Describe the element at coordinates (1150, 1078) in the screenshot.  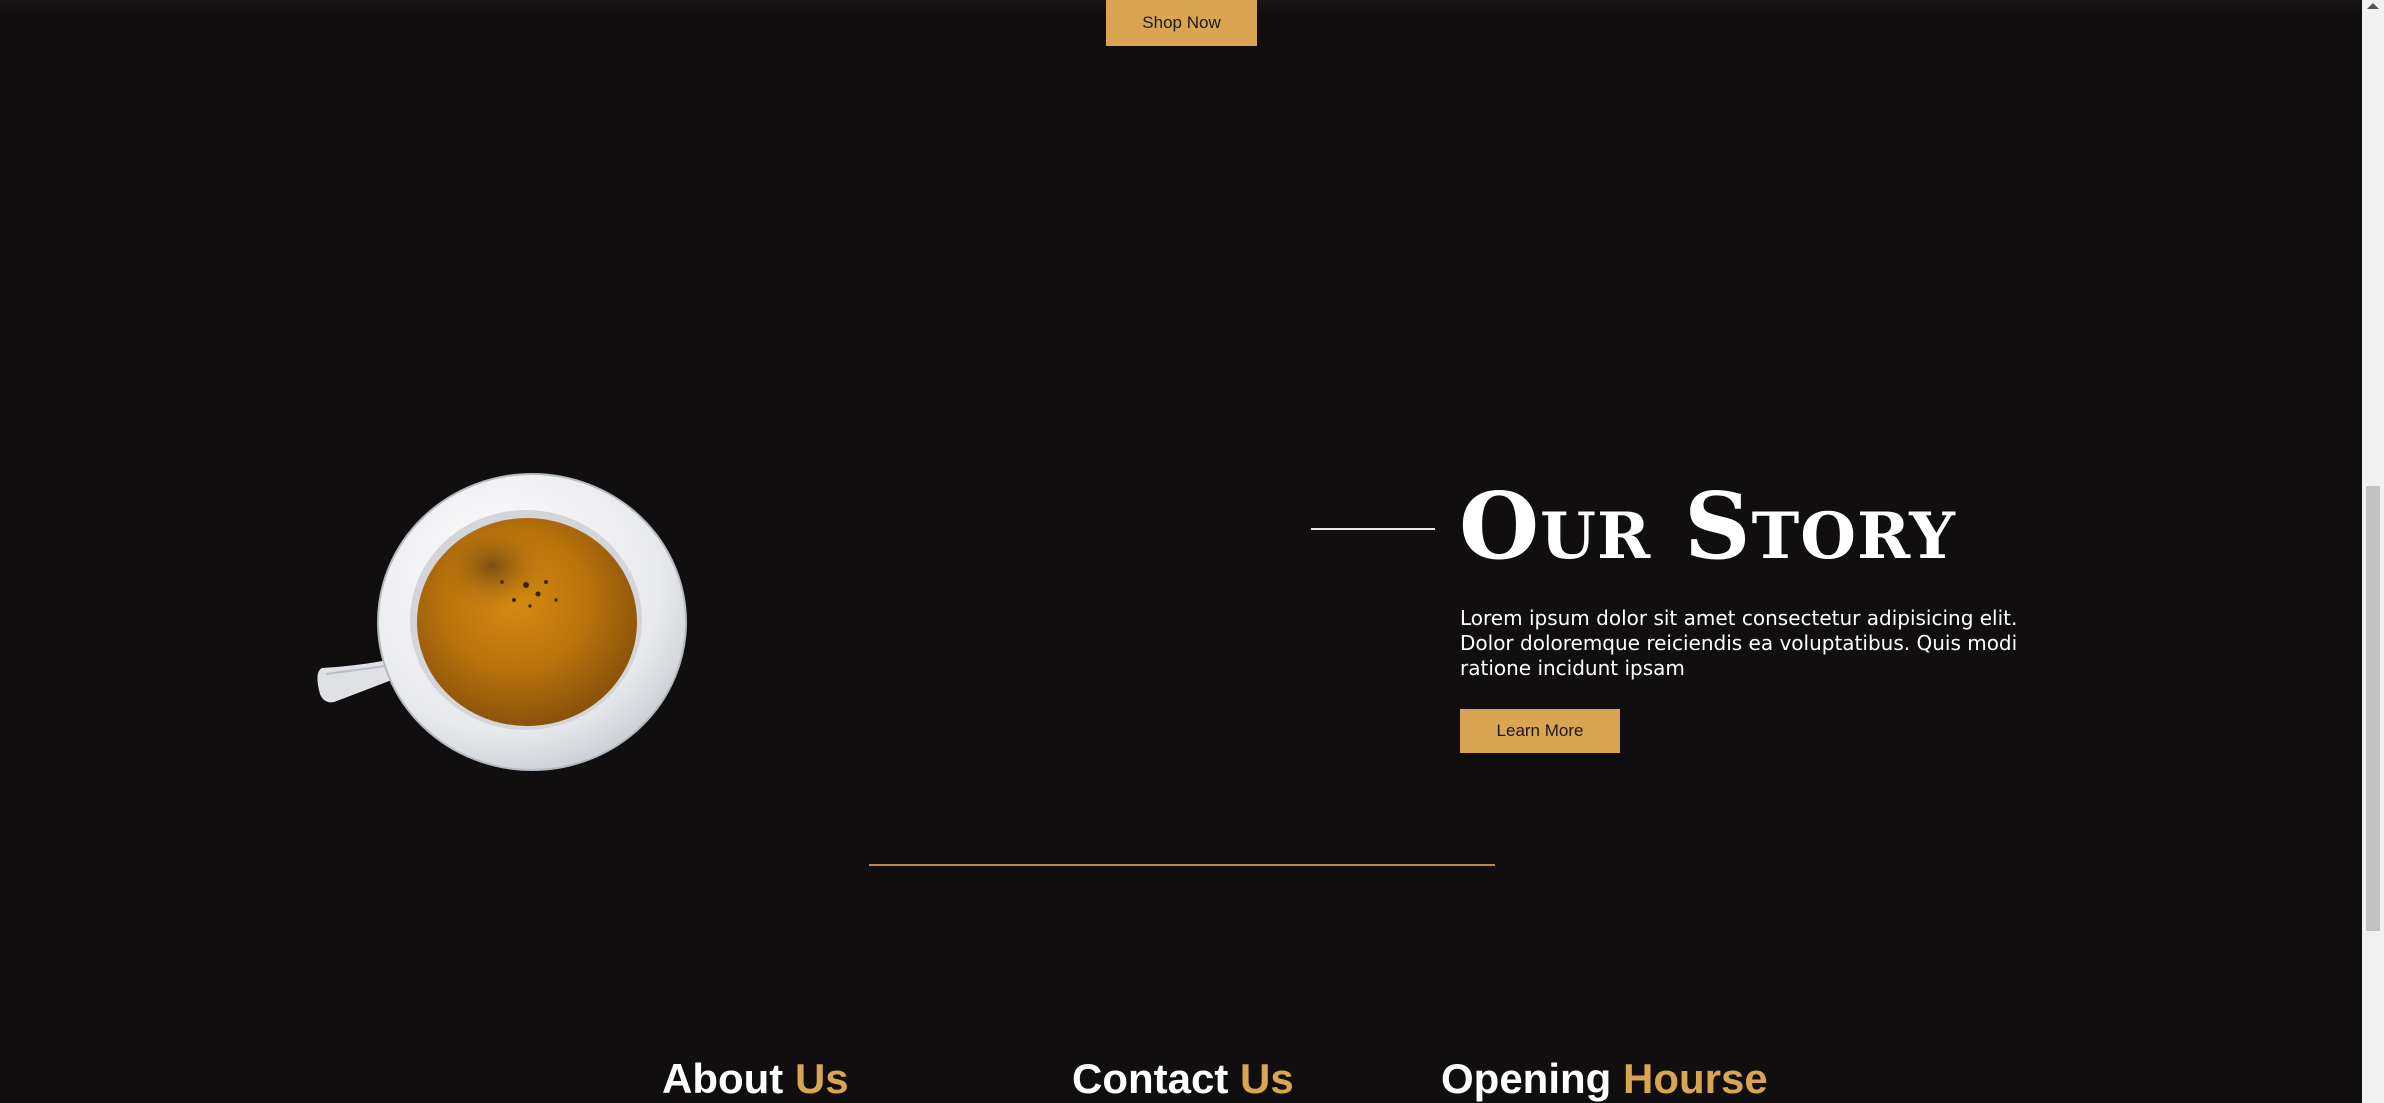
I see `footer-contact-main: Contact` at that location.